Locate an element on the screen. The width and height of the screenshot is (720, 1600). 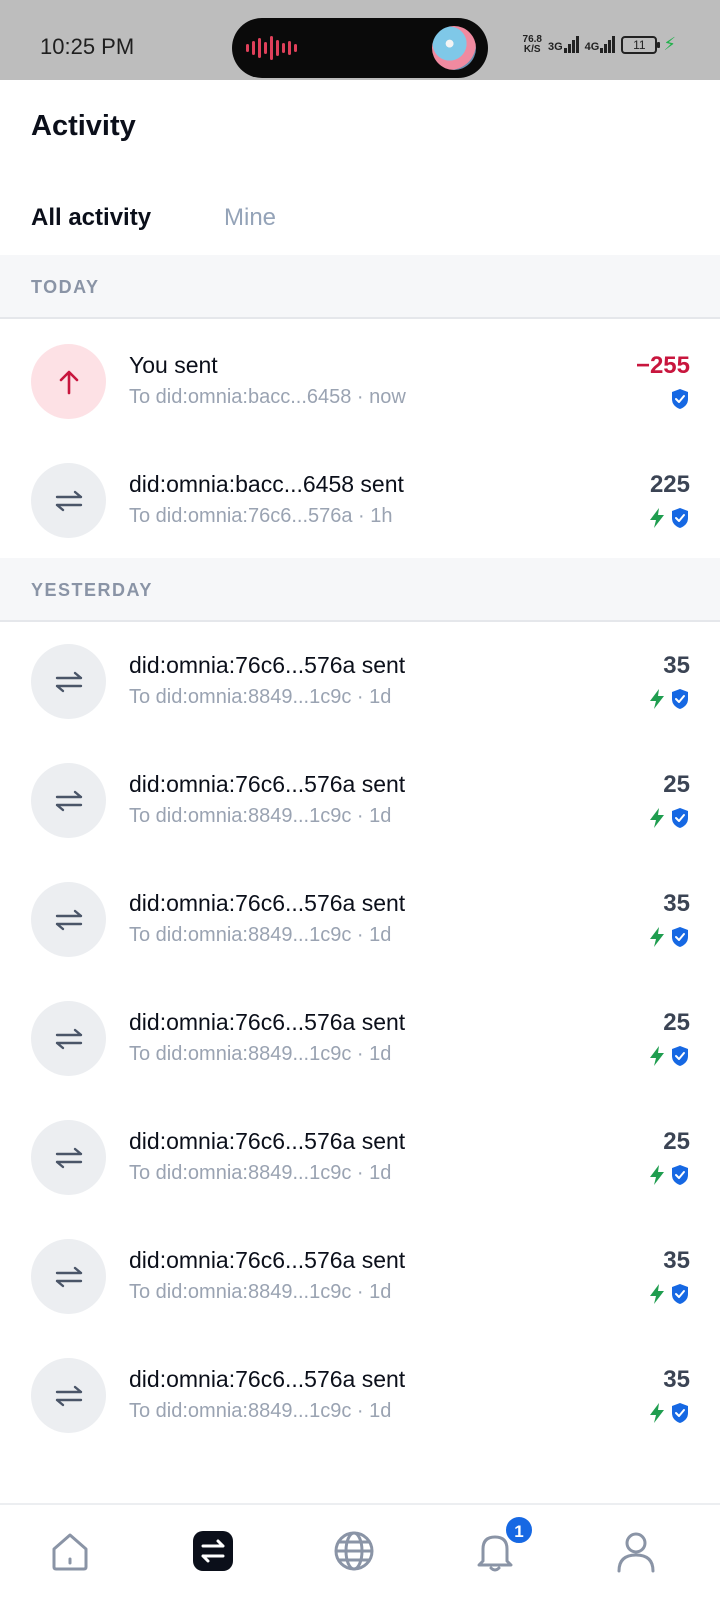
transaction-amount: 225 is located at coordinates (669, 484).